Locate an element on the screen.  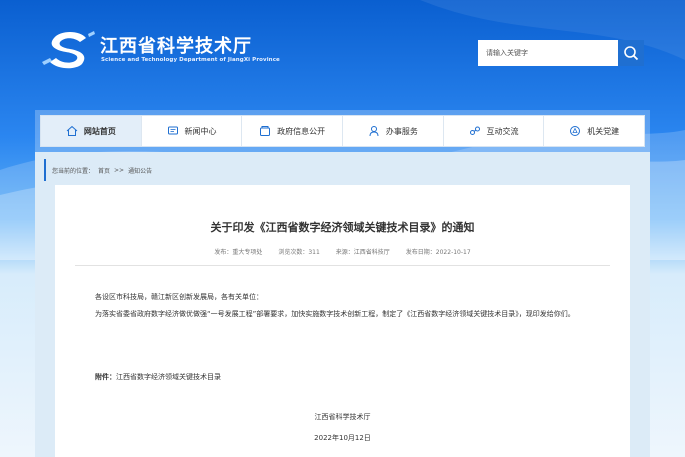
meta-publisher: 发布：重大专项处 is located at coordinates (238, 252).